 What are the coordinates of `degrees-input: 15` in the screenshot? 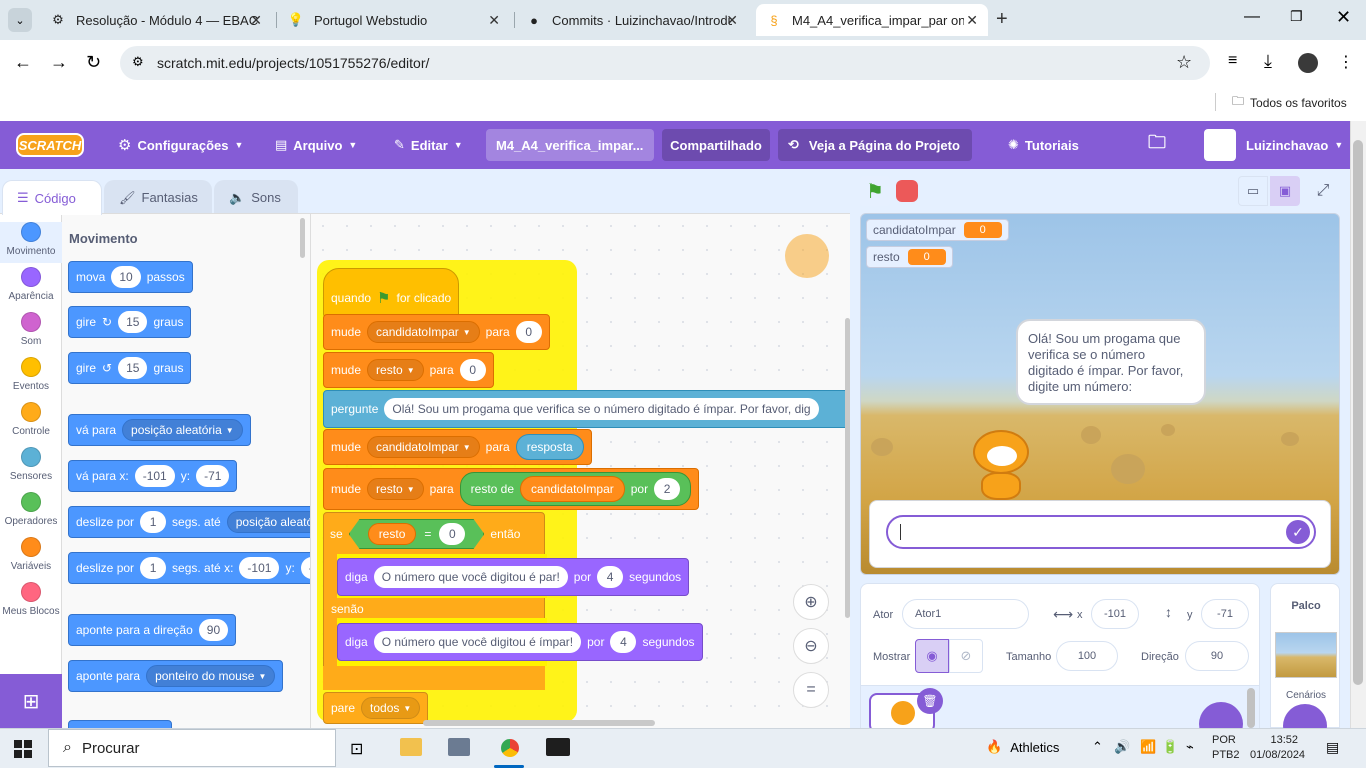 It's located at (133, 322).